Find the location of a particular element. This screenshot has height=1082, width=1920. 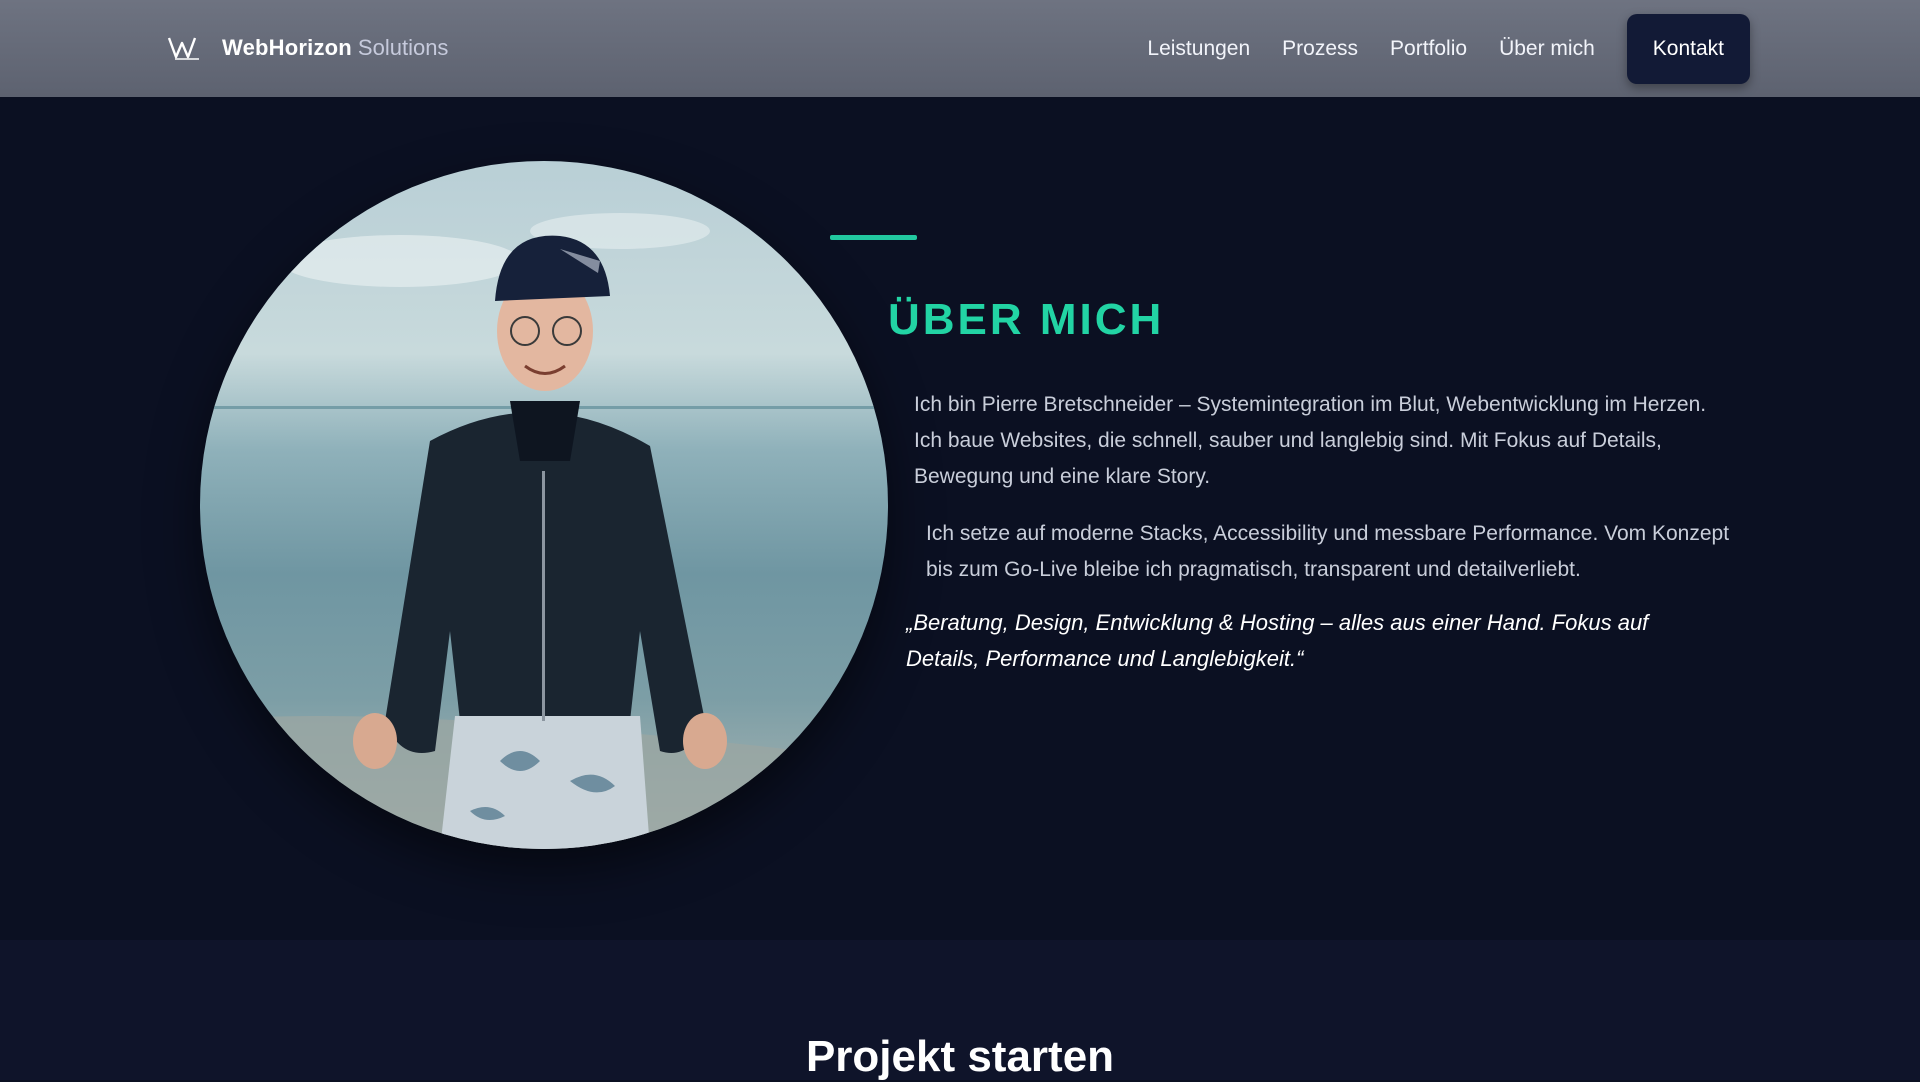

accent-line is located at coordinates (873, 237).